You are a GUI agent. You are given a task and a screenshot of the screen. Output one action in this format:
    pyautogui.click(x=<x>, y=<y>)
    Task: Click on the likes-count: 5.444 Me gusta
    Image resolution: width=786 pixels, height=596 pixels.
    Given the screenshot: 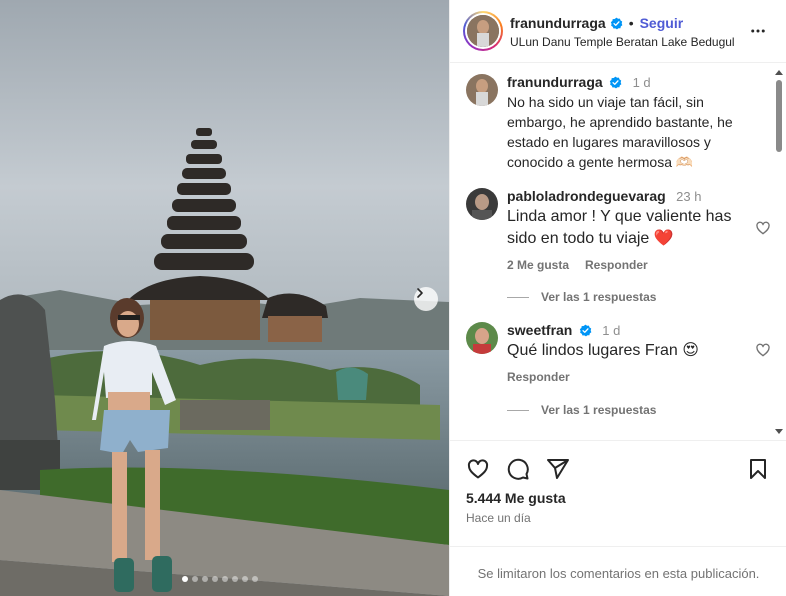 What is the action you would take?
    pyautogui.click(x=516, y=498)
    